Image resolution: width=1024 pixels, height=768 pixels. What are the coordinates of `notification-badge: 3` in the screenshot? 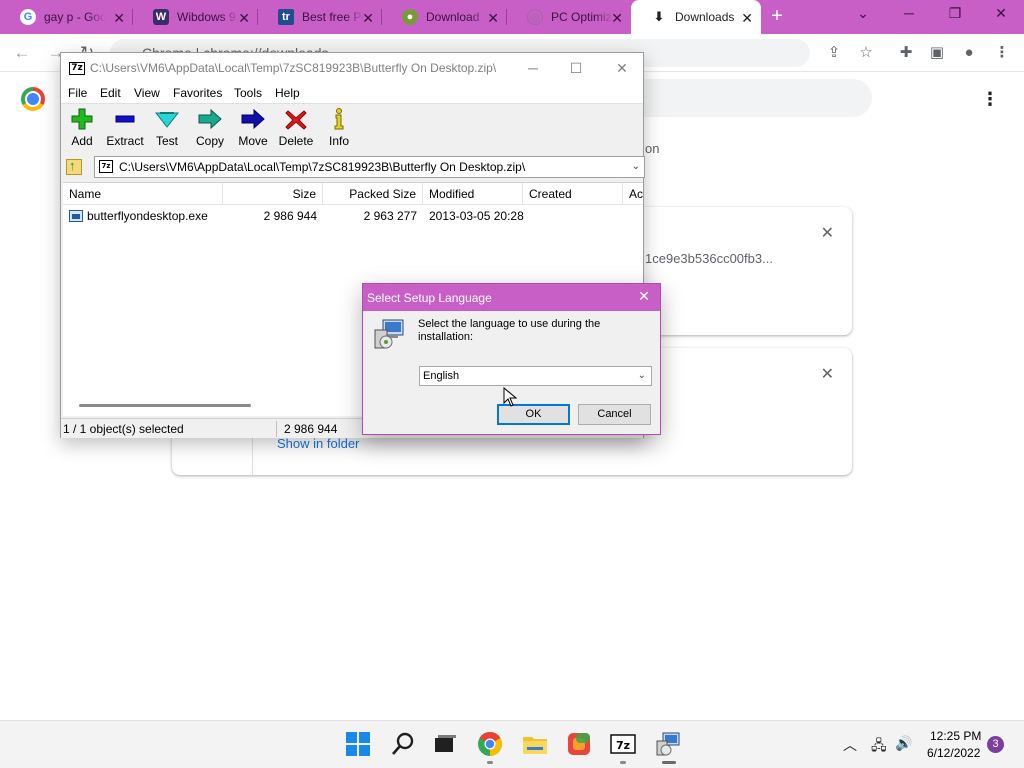 It's located at (995, 744).